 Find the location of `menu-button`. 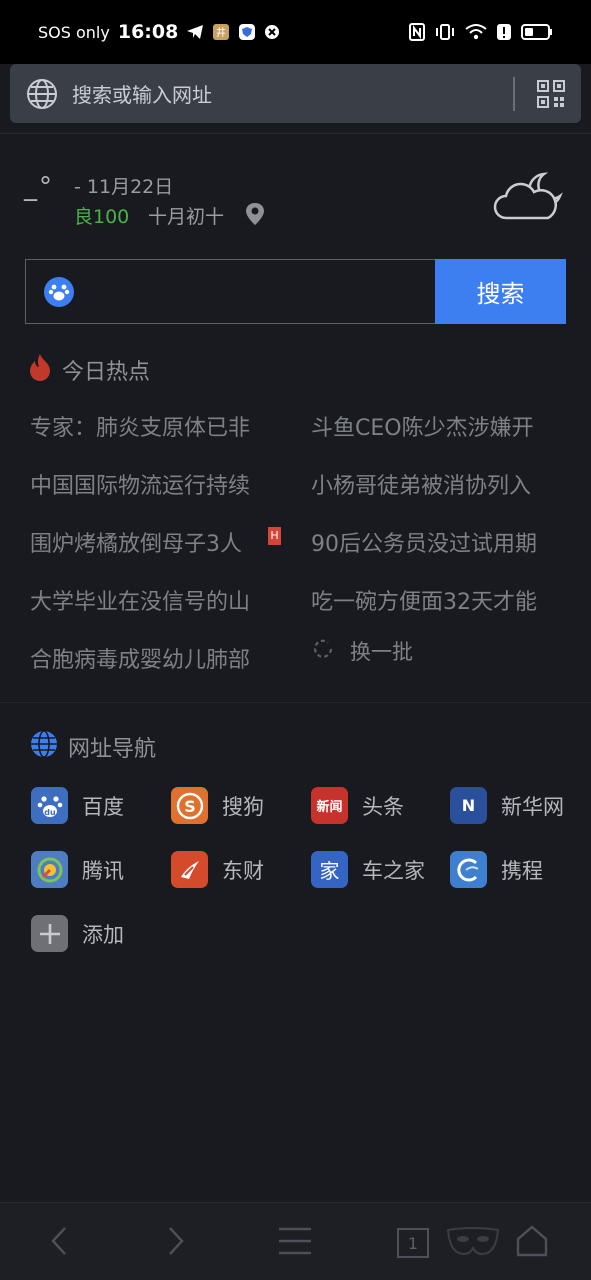

menu-button is located at coordinates (295, 1243).